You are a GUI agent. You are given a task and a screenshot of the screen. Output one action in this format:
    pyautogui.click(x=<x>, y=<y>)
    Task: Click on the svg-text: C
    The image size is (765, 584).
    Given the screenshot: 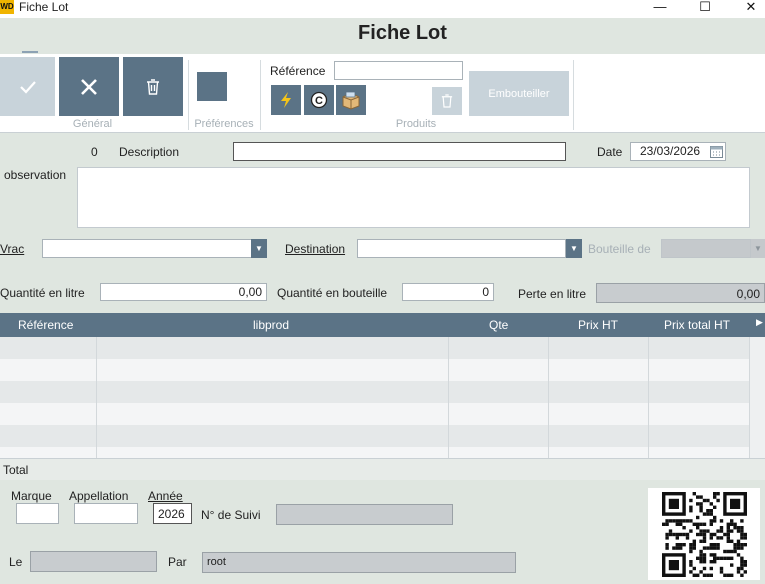 What is the action you would take?
    pyautogui.click(x=319, y=101)
    